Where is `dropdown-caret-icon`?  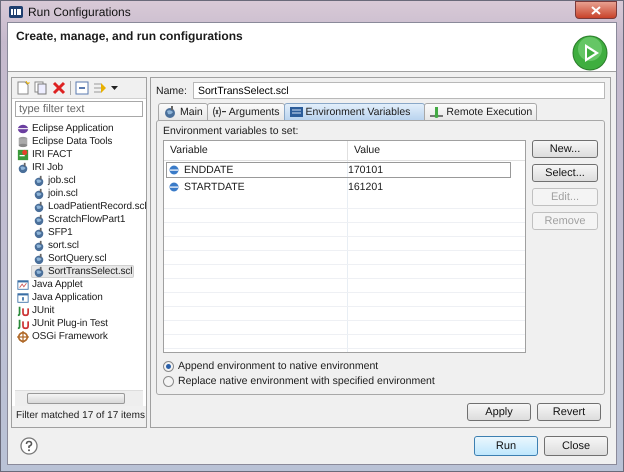 dropdown-caret-icon is located at coordinates (114, 88).